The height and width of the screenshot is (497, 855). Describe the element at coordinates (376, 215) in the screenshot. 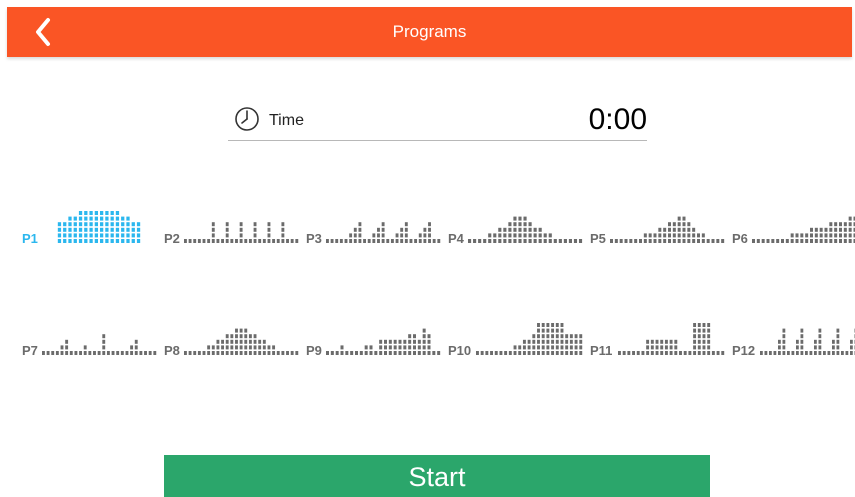

I see `program-p3: P3` at that location.